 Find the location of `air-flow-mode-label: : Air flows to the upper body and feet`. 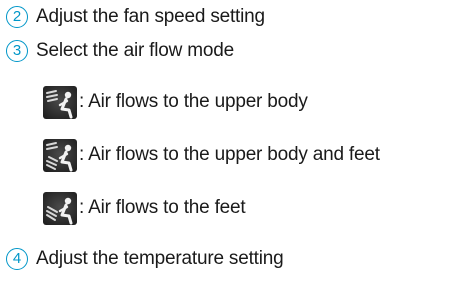

air-flow-mode-label: : Air flows to the upper body and feet is located at coordinates (229, 154).